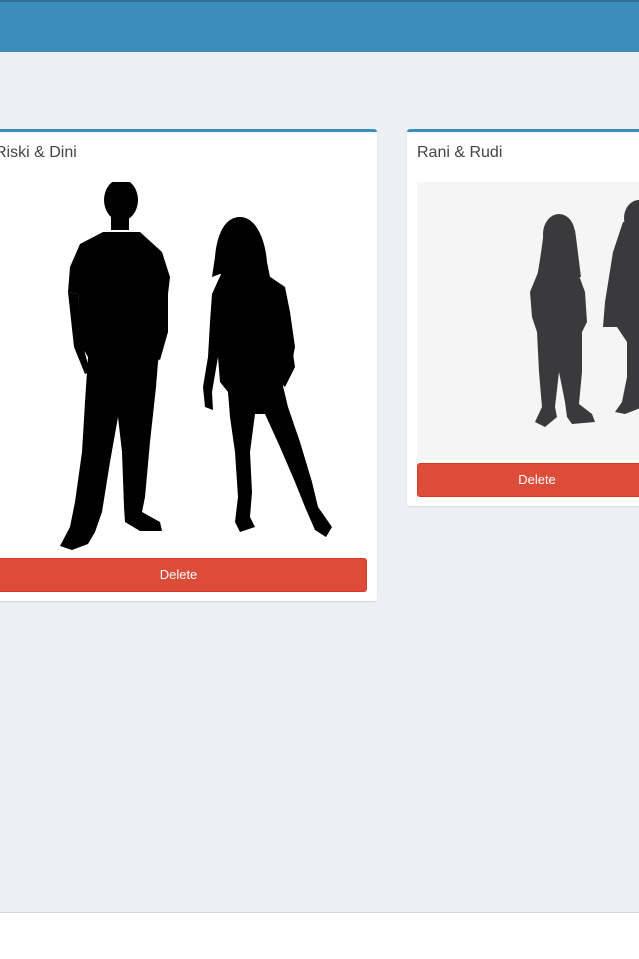  Describe the element at coordinates (460, 152) in the screenshot. I see `card-title: Rani & Rudi` at that location.